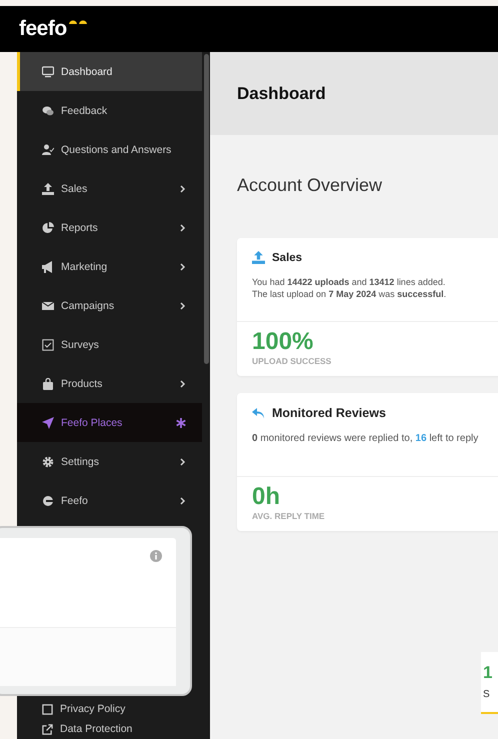 The height and width of the screenshot is (739, 498). Describe the element at coordinates (113, 729) in the screenshot. I see `sidebar-item: Data Protection` at that location.